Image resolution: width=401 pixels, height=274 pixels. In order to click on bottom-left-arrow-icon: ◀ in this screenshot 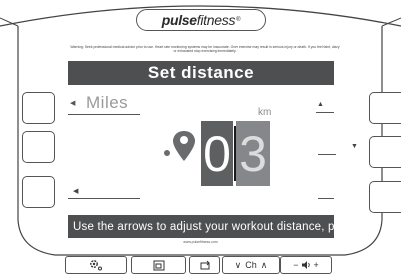, I will do `click(75, 191)`.